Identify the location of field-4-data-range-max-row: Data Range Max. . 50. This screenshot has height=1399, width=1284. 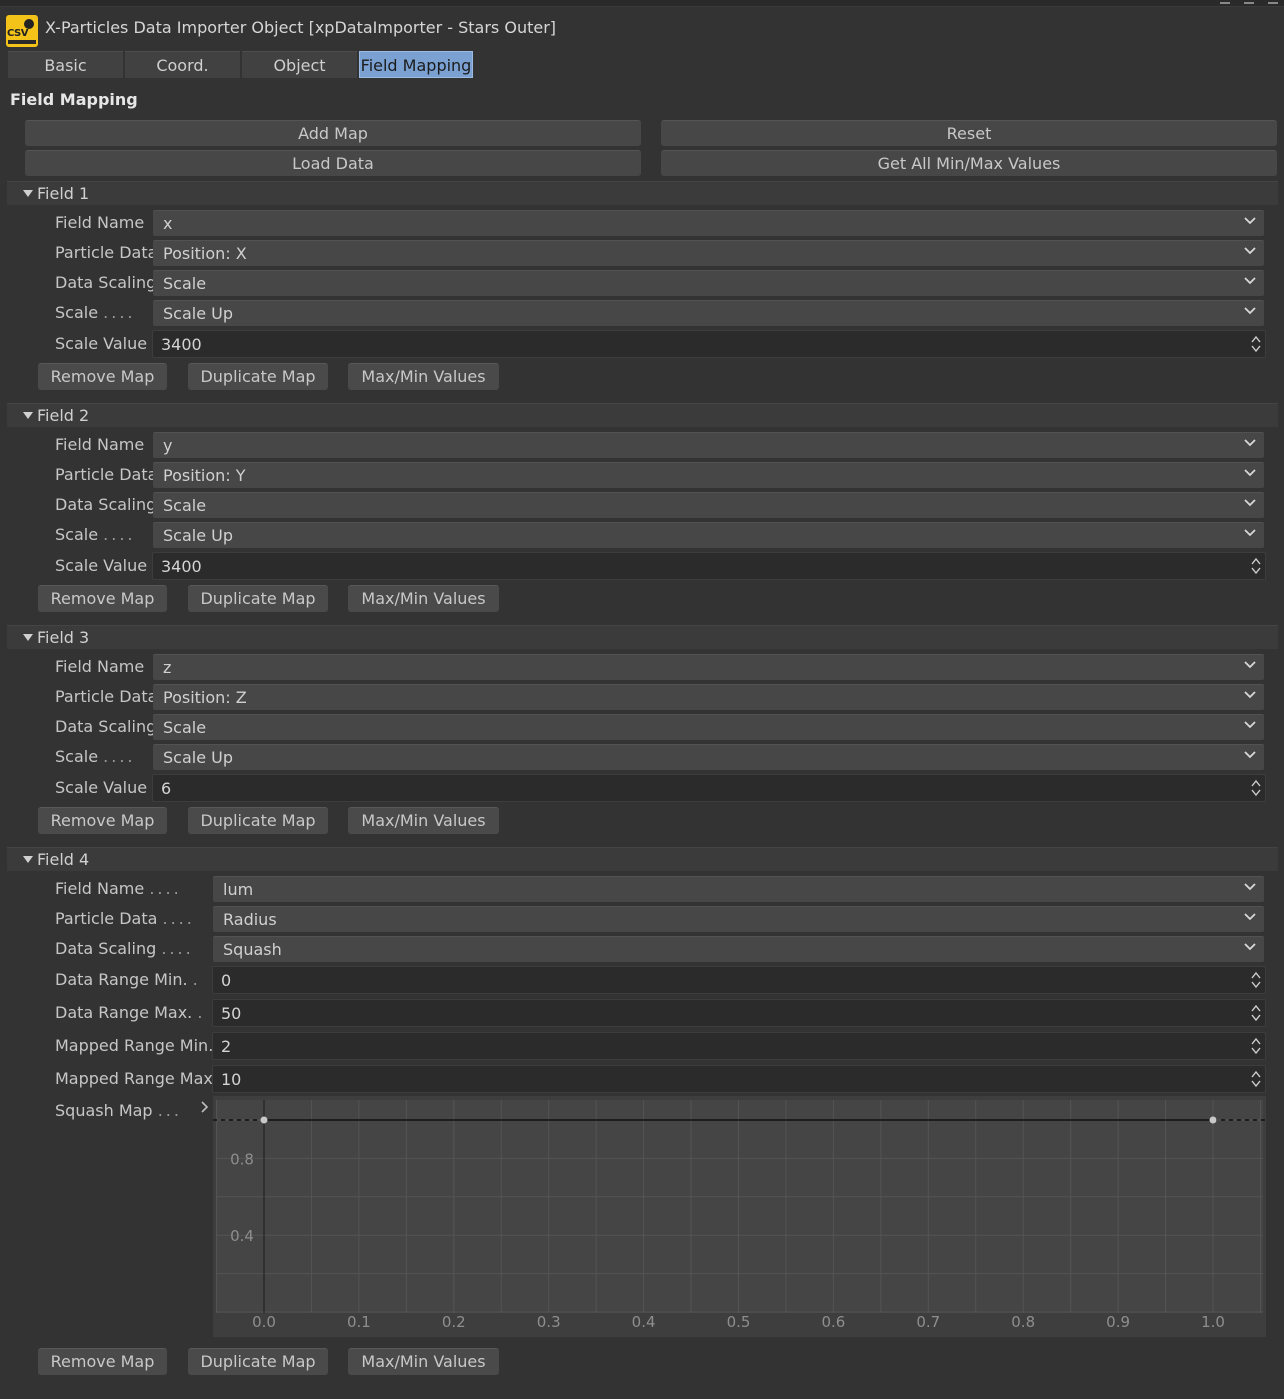
(642, 1013).